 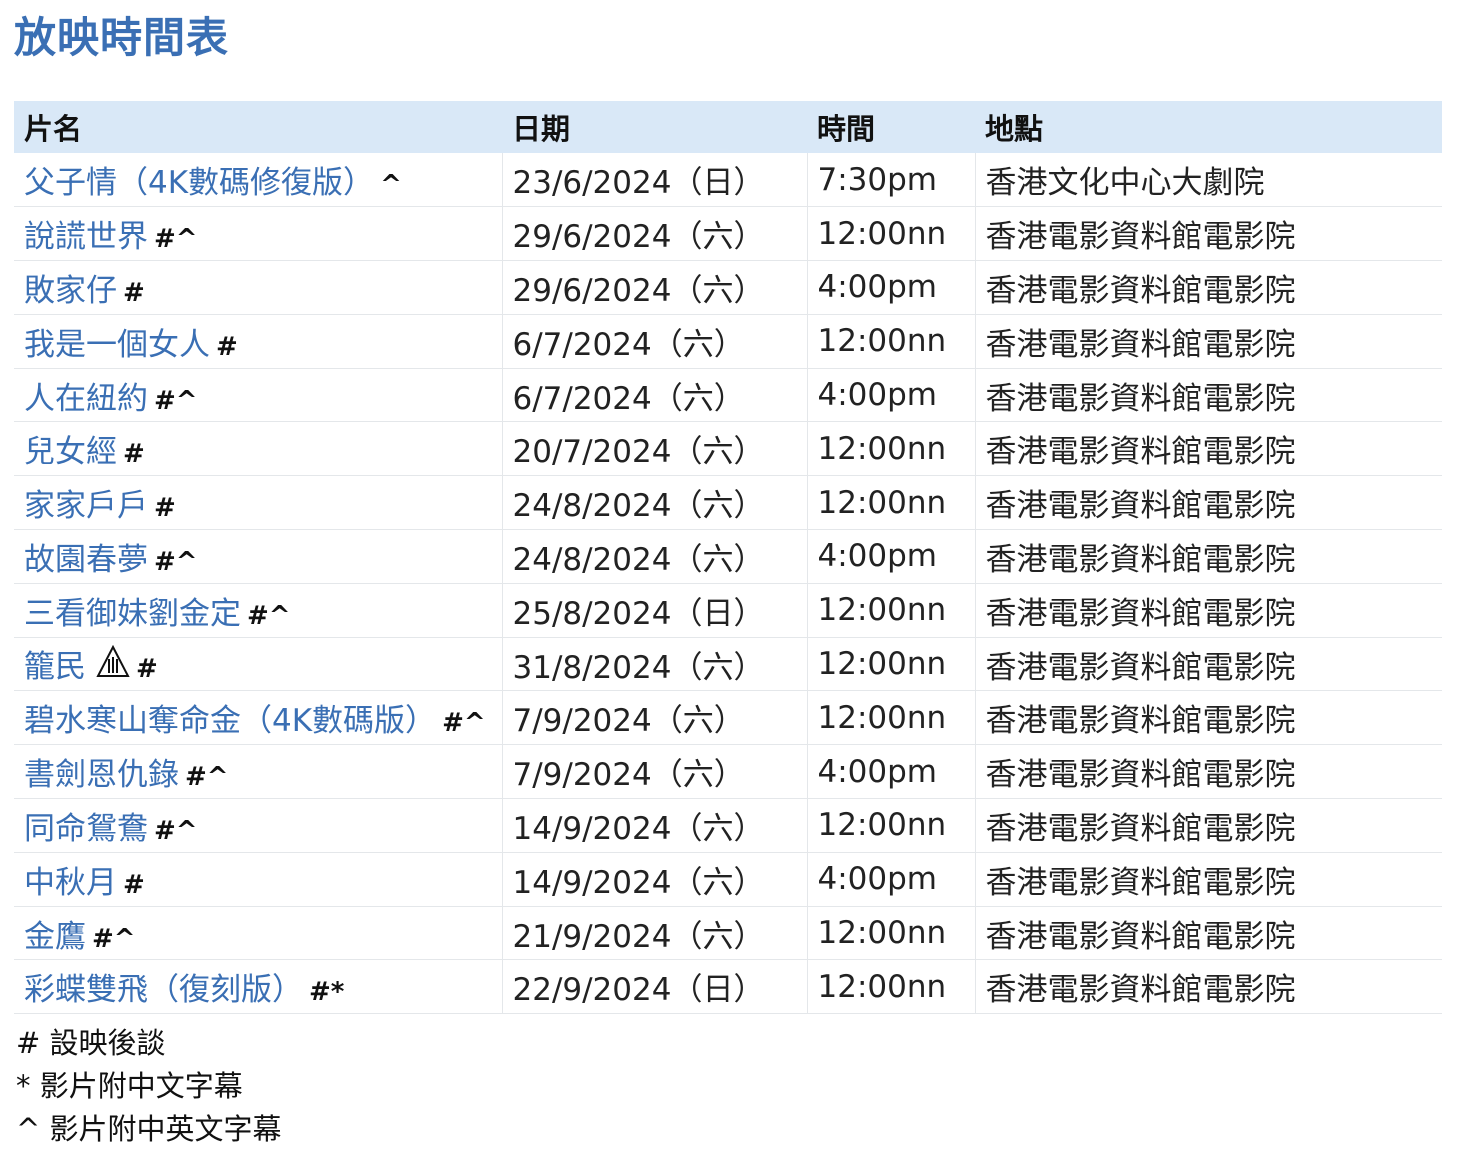 What do you see at coordinates (654, 180) in the screenshot?
I see `date-cell: 23/6/2024（日）` at bounding box center [654, 180].